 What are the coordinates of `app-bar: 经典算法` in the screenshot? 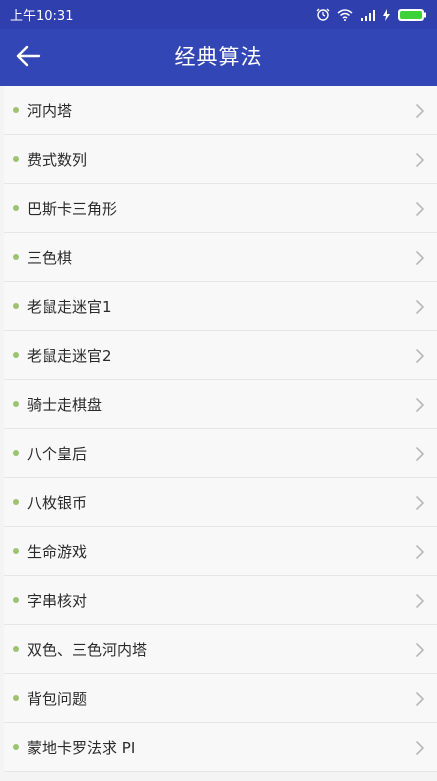 It's located at (218, 57).